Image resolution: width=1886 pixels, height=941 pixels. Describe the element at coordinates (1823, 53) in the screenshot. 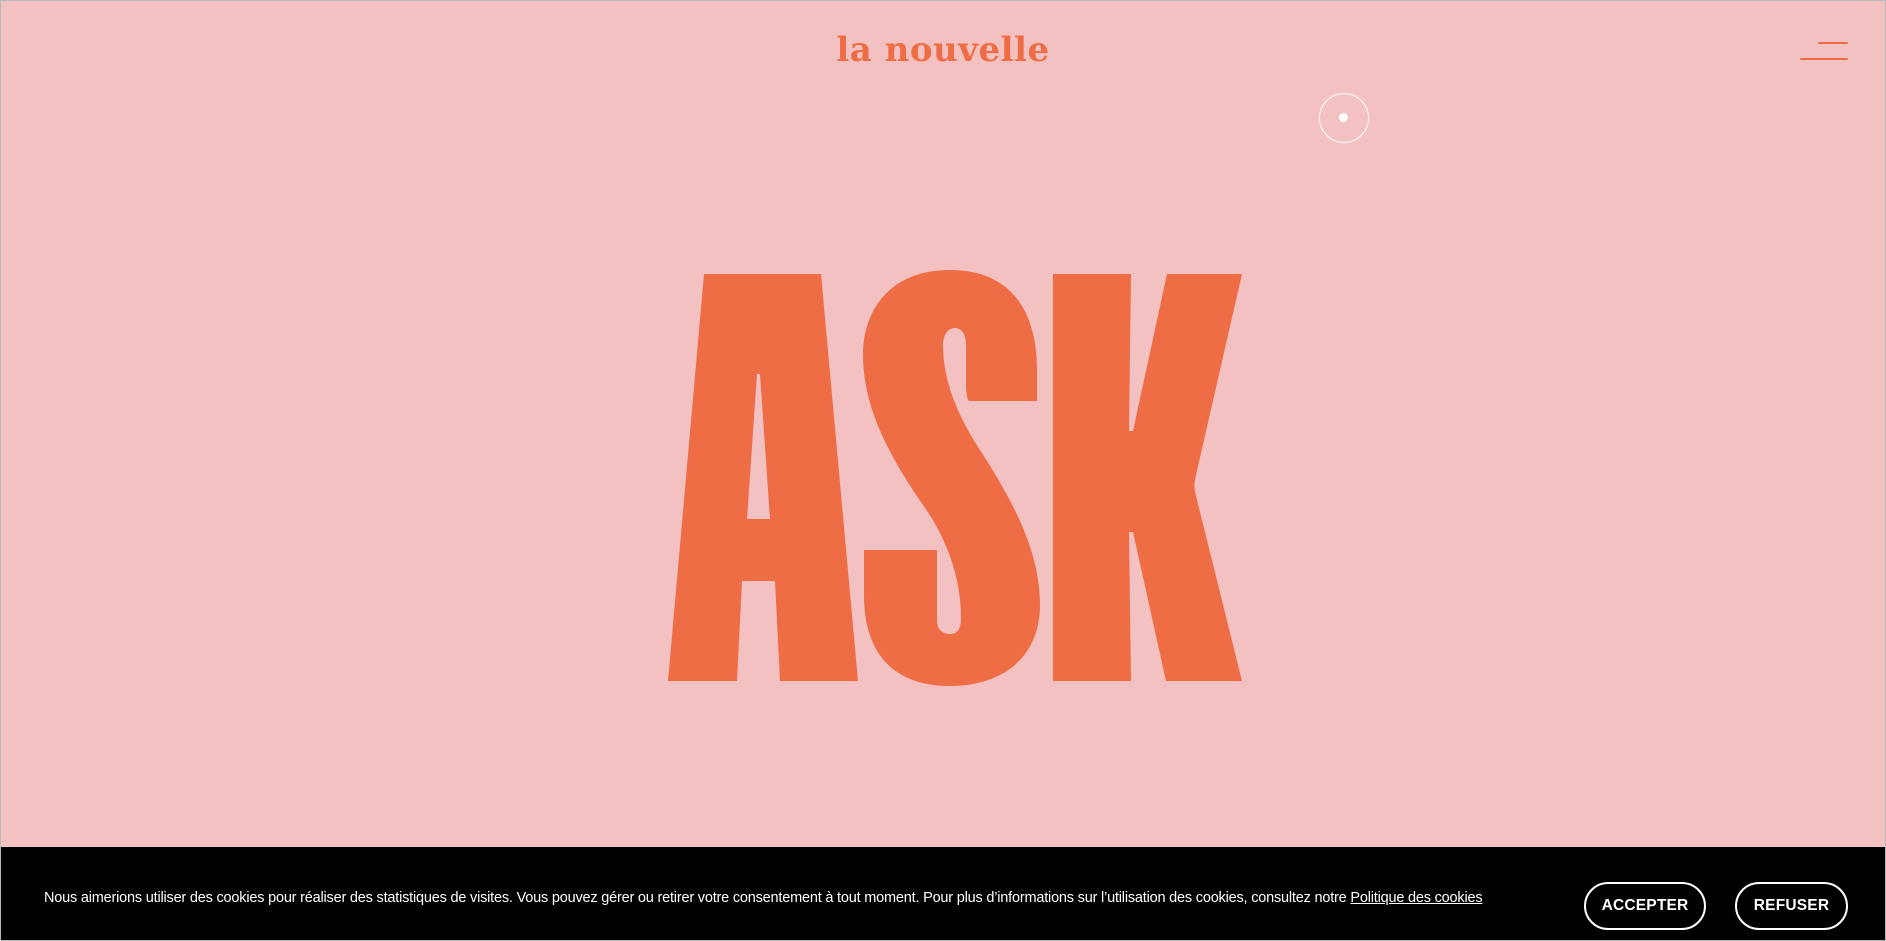

I see `hamburger-menu-icon` at that location.